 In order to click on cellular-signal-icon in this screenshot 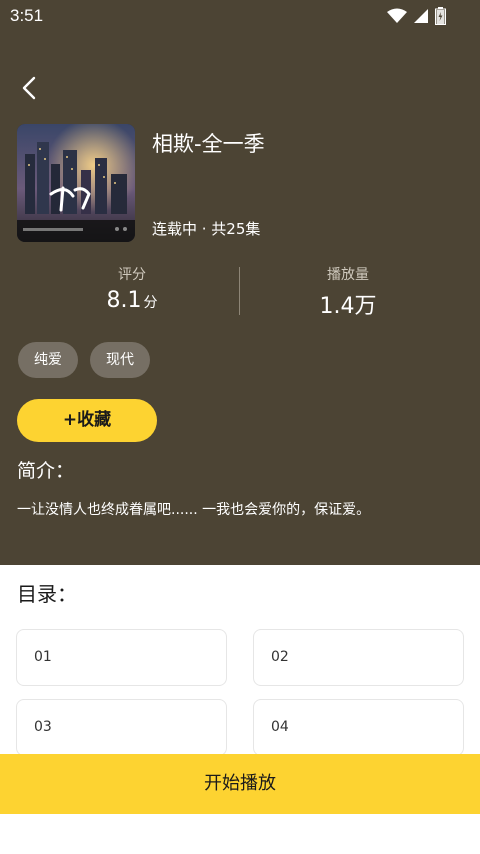, I will do `click(421, 16)`.